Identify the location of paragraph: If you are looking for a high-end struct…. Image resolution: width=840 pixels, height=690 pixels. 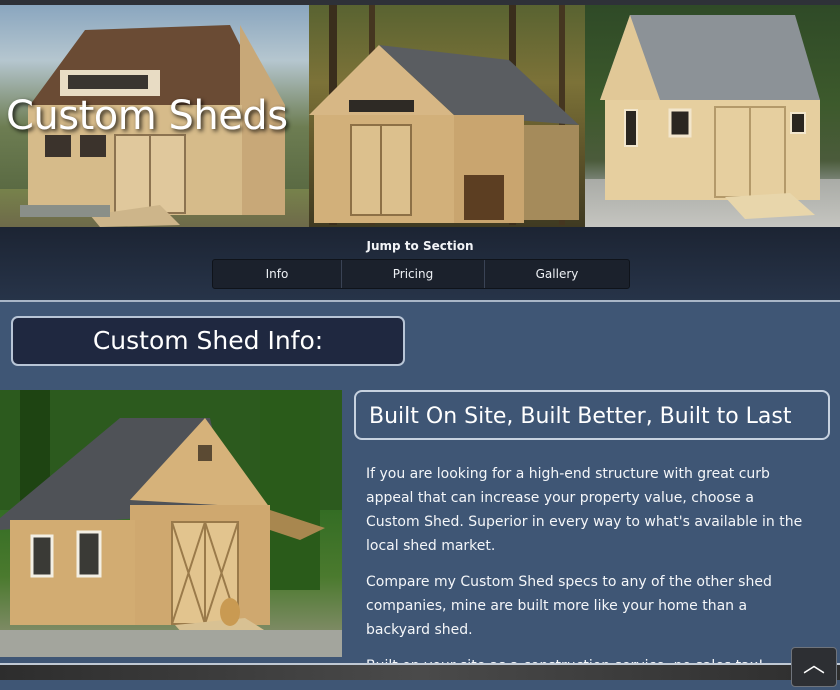
(584, 510).